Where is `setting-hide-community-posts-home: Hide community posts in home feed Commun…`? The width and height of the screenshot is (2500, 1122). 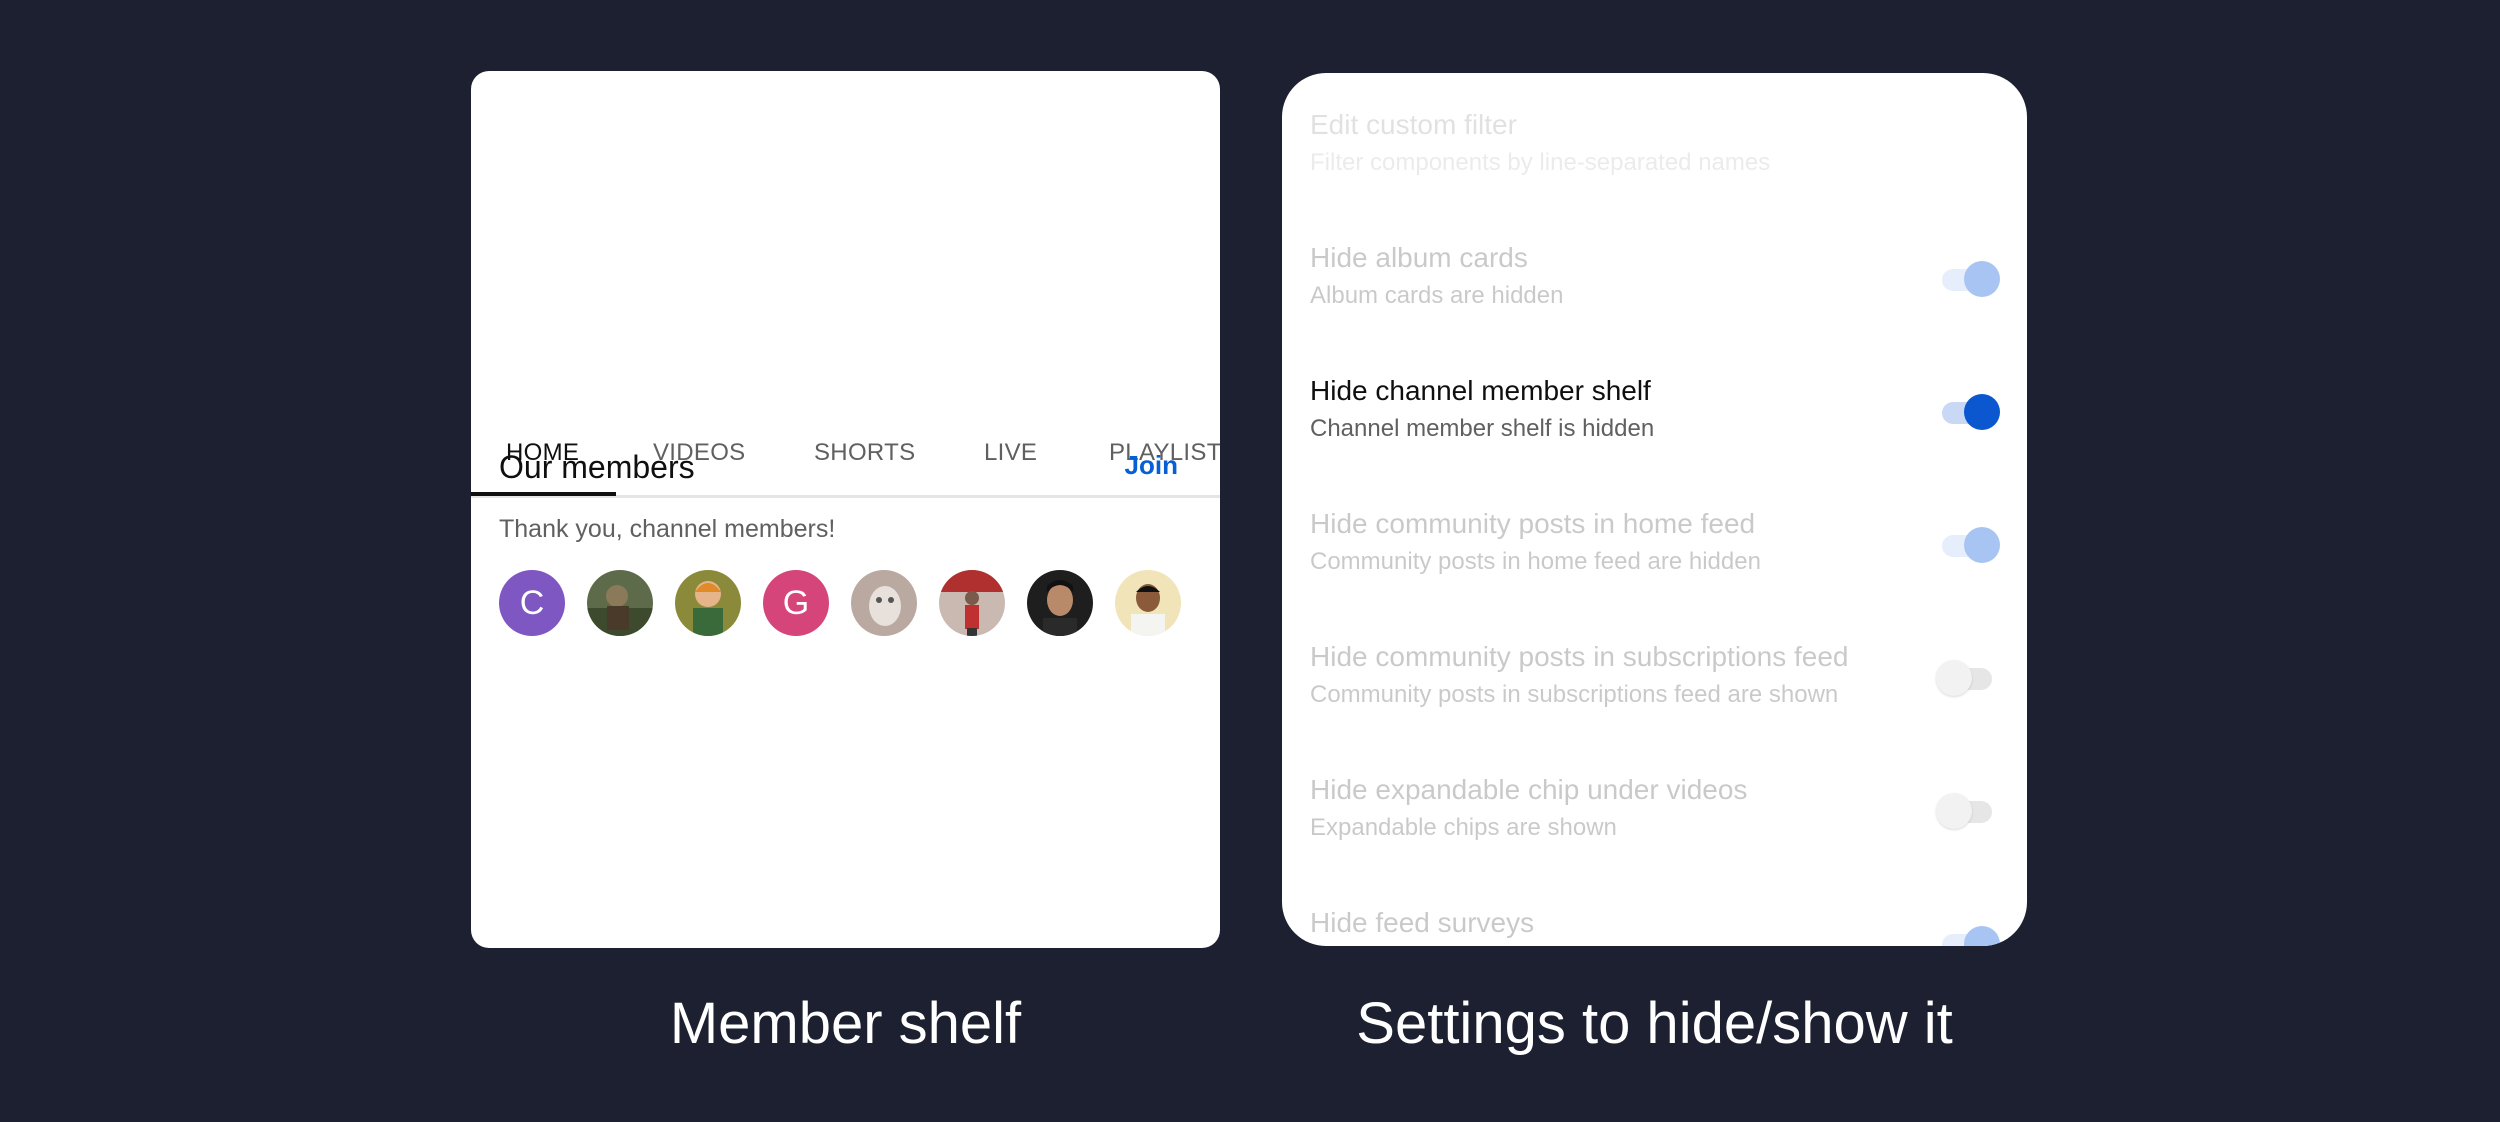
setting-hide-community-posts-home: Hide community posts in home feed Commun… is located at coordinates (1655, 563).